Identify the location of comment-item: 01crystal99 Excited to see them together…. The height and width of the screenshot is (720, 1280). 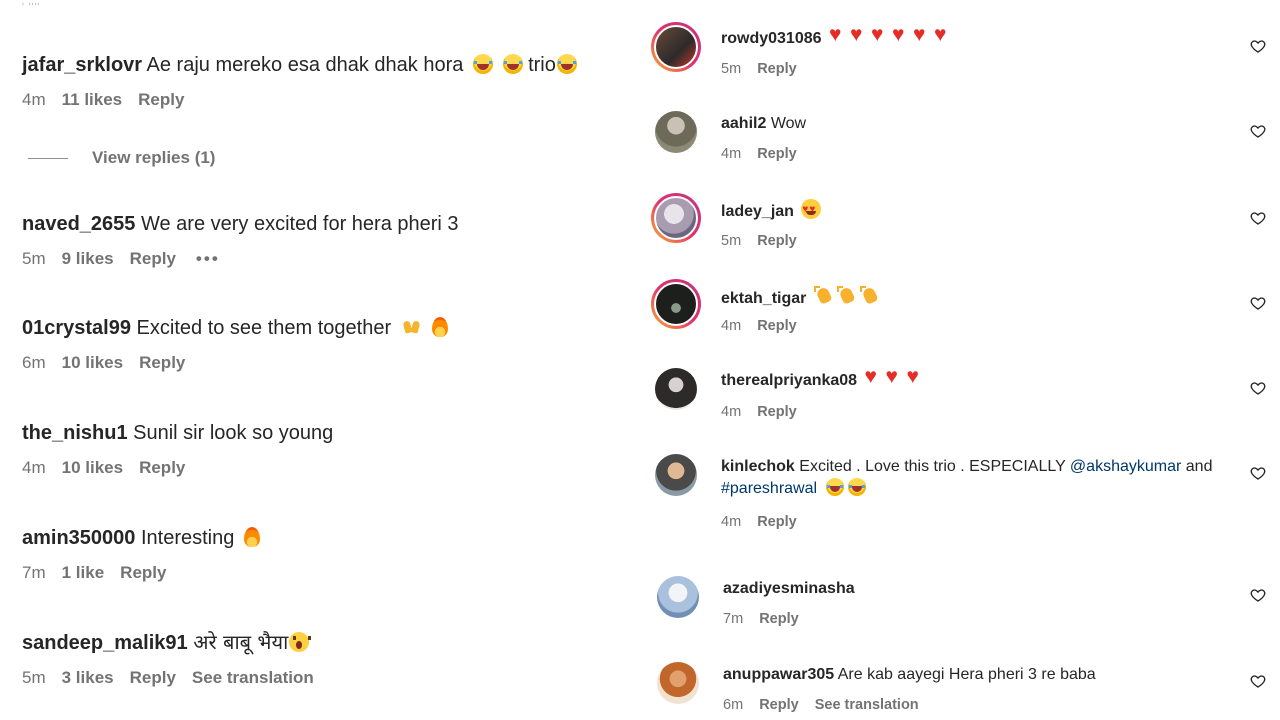
(235, 344).